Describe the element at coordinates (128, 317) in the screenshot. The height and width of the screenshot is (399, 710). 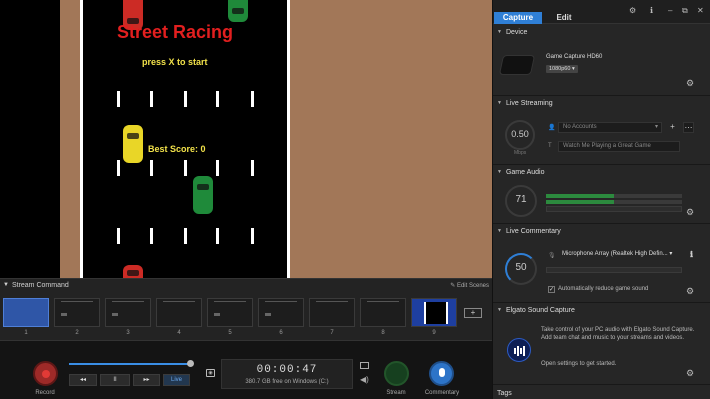
I see `scene-3: 3` at that location.